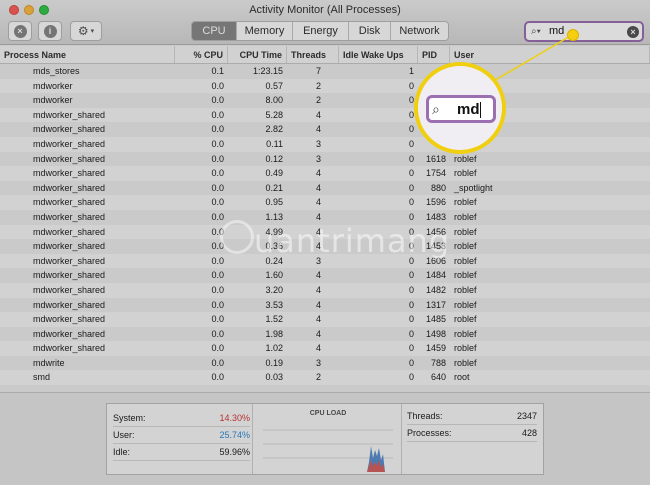 The height and width of the screenshot is (485, 650). Describe the element at coordinates (325, 246) in the screenshot. I see `table-row: mdworker_shared 0.0 0.36 4 0 1453 roblef` at that location.